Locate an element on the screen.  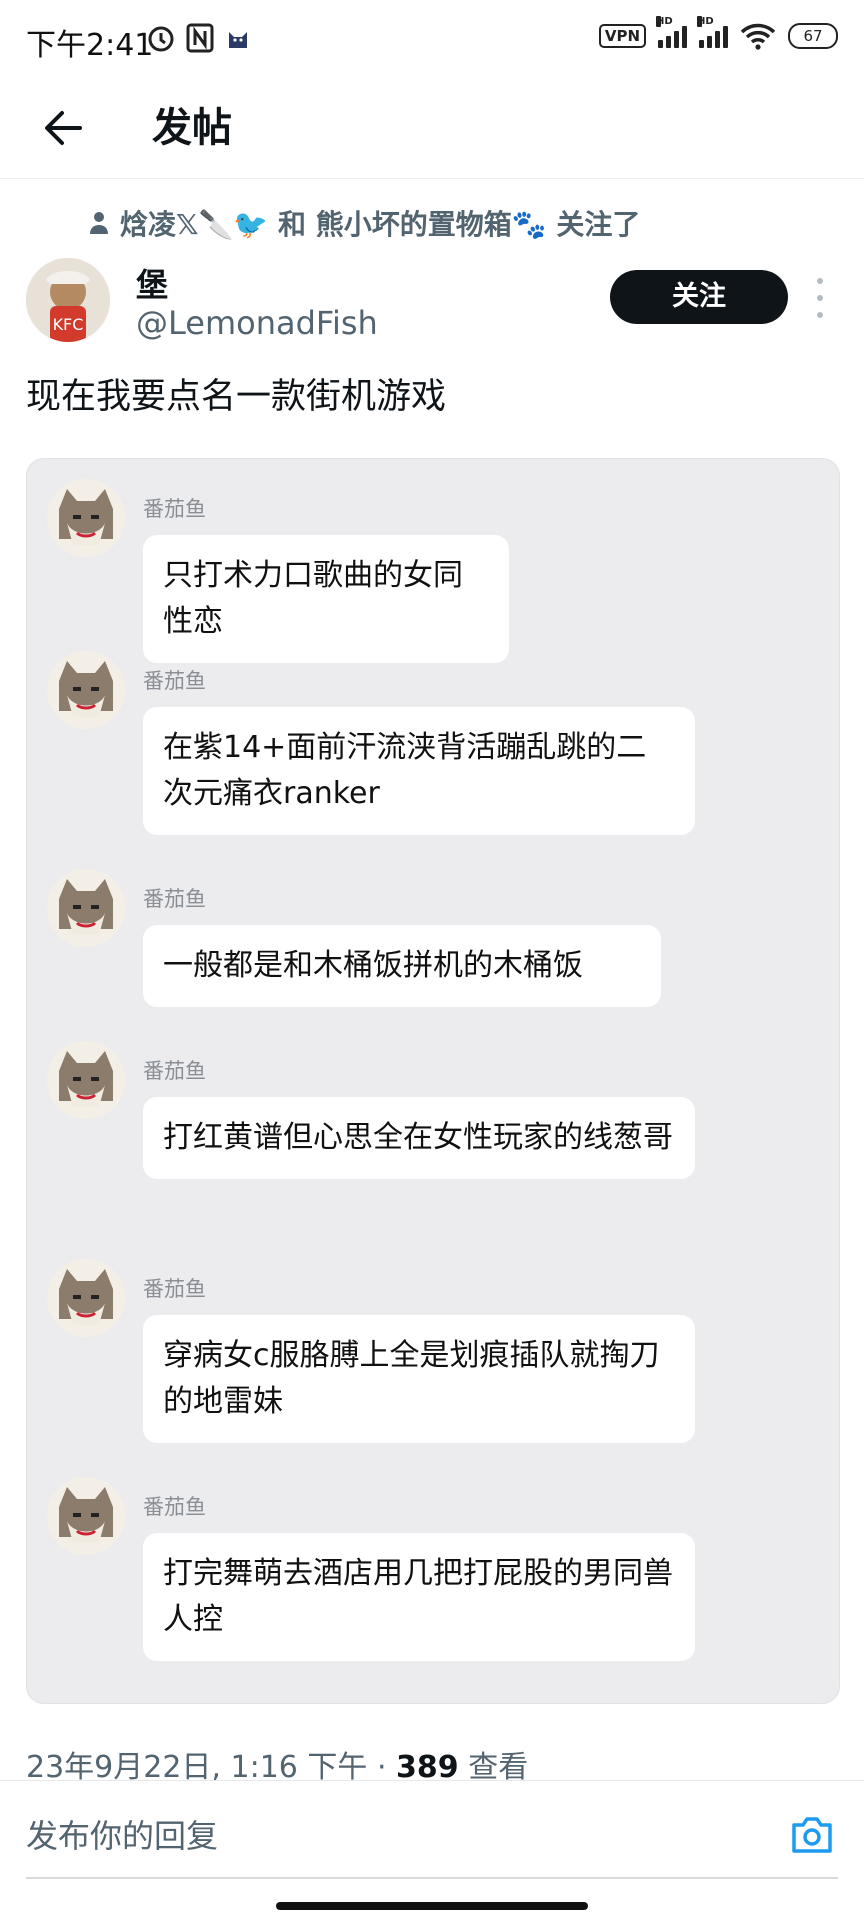
battery-icon: 67 is located at coordinates (813, 36).